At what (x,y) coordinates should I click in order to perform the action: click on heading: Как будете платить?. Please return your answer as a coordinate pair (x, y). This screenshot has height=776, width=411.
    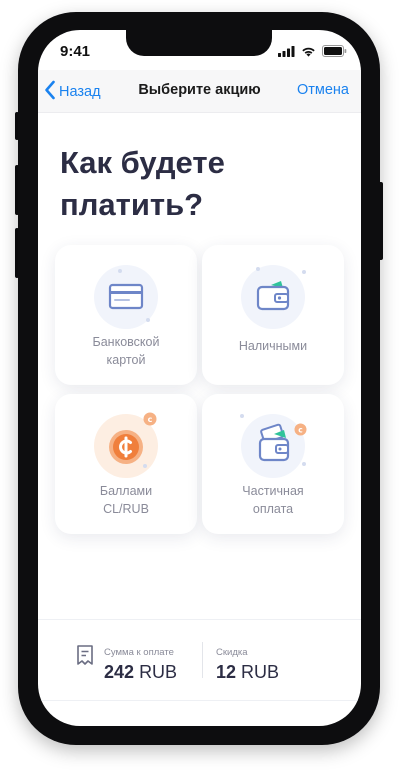
    Looking at the image, I should click on (142, 183).